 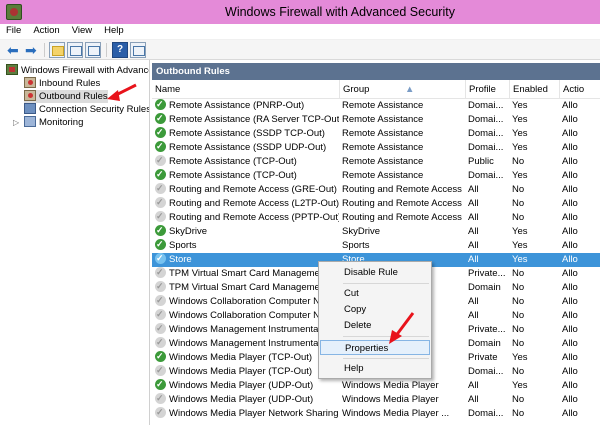 I want to click on rule-group-cell: Routing and Remote Access, so click(x=402, y=203).